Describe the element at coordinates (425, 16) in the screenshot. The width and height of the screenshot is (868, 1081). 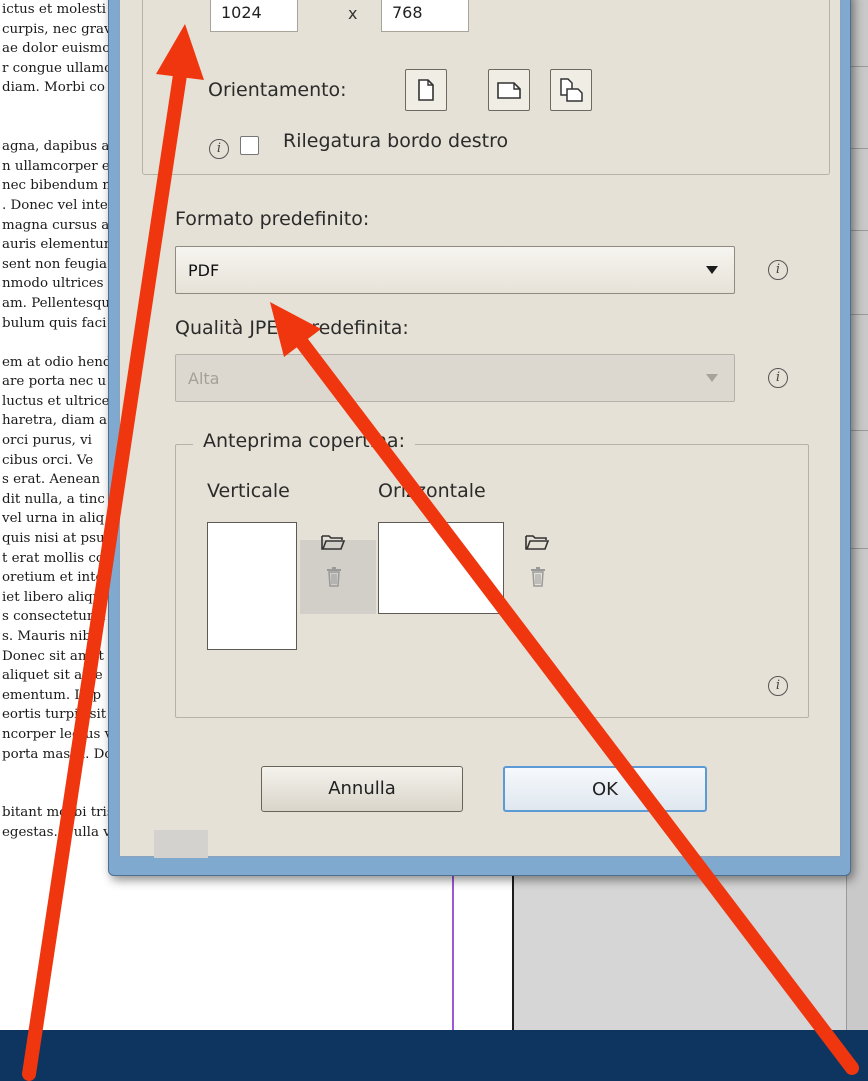
I see `height-field: 768` at that location.